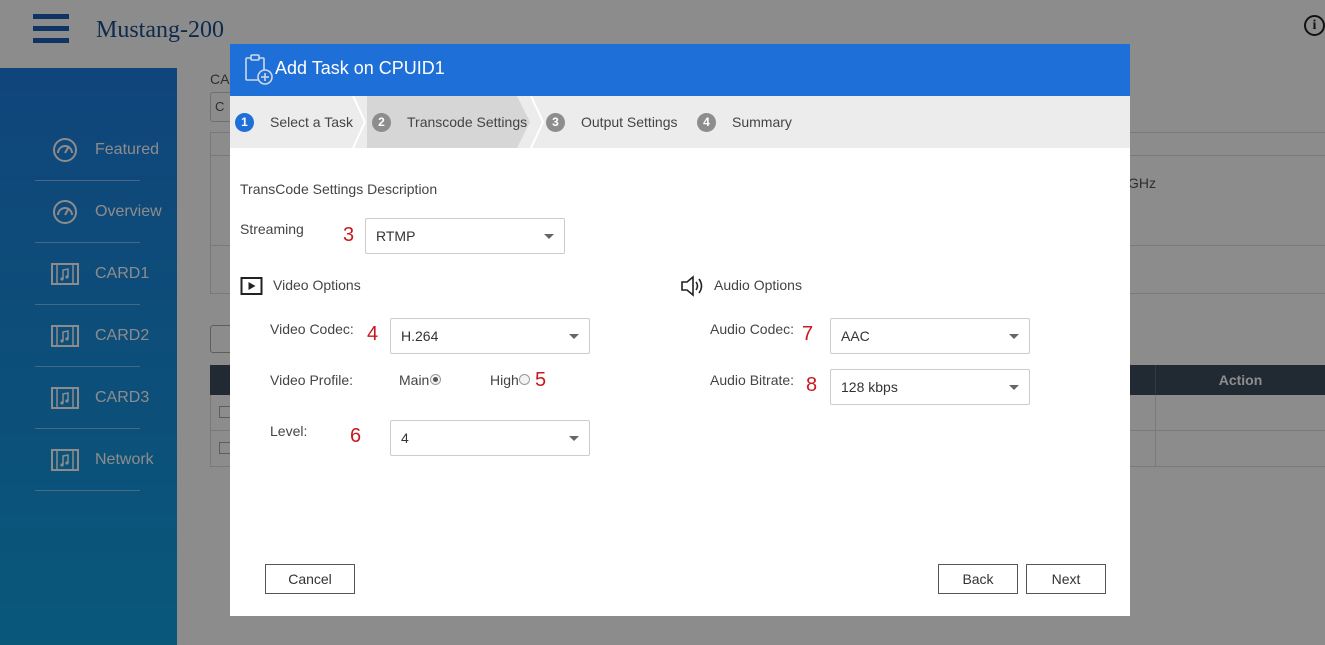  Describe the element at coordinates (629, 122) in the screenshot. I see `step-label: Output Settings` at that location.